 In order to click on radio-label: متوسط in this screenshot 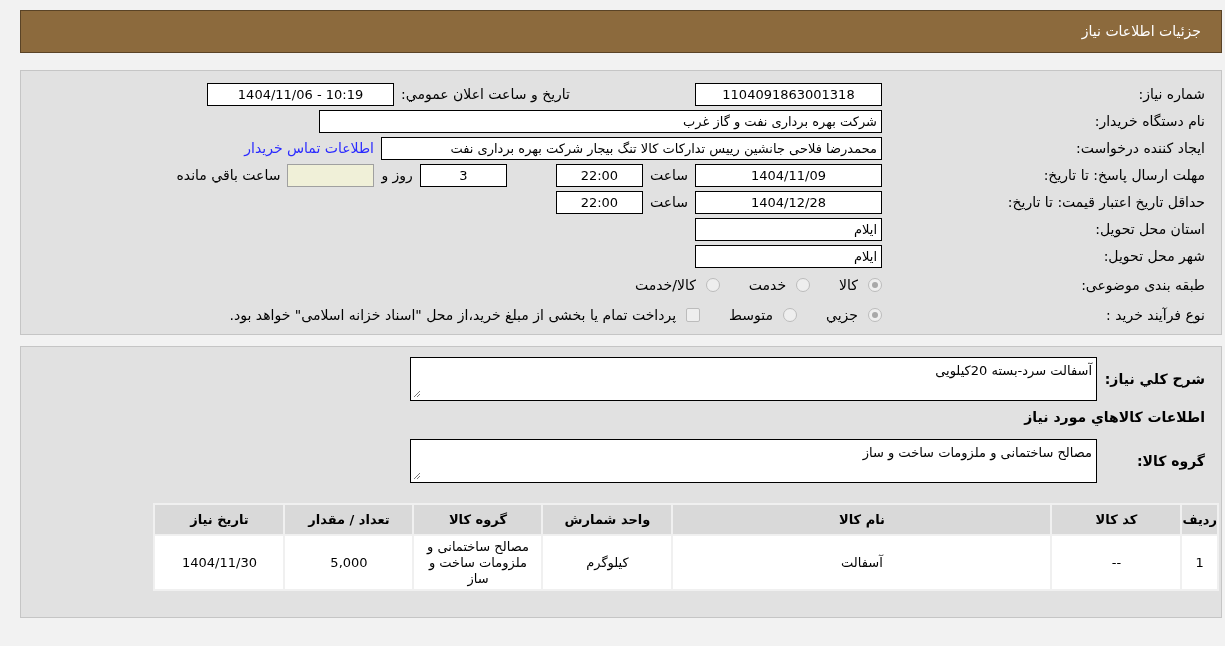, I will do `click(751, 315)`.